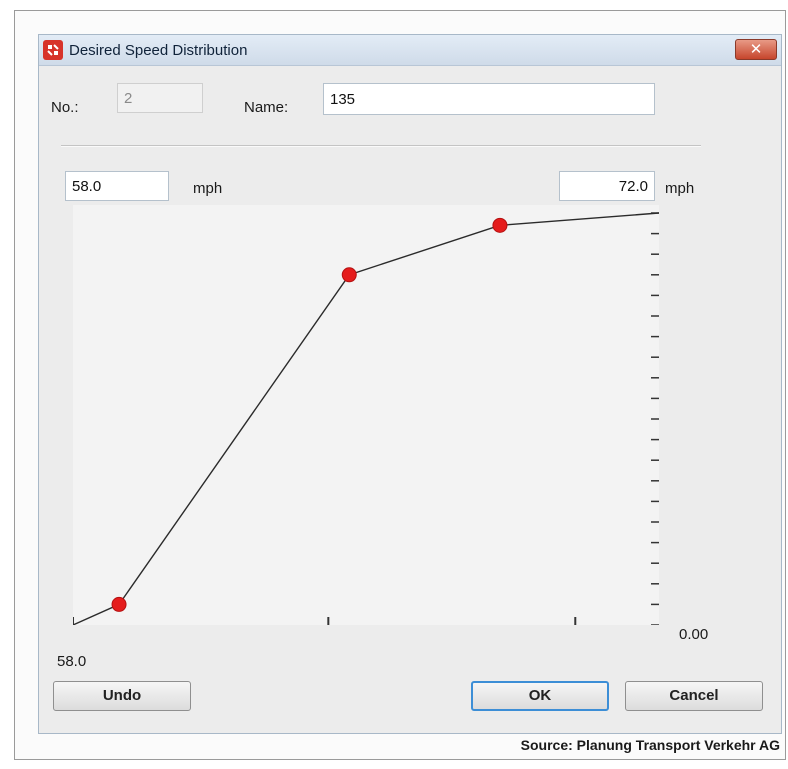  What do you see at coordinates (607, 186) in the screenshot?
I see `max-speed-field` at bounding box center [607, 186].